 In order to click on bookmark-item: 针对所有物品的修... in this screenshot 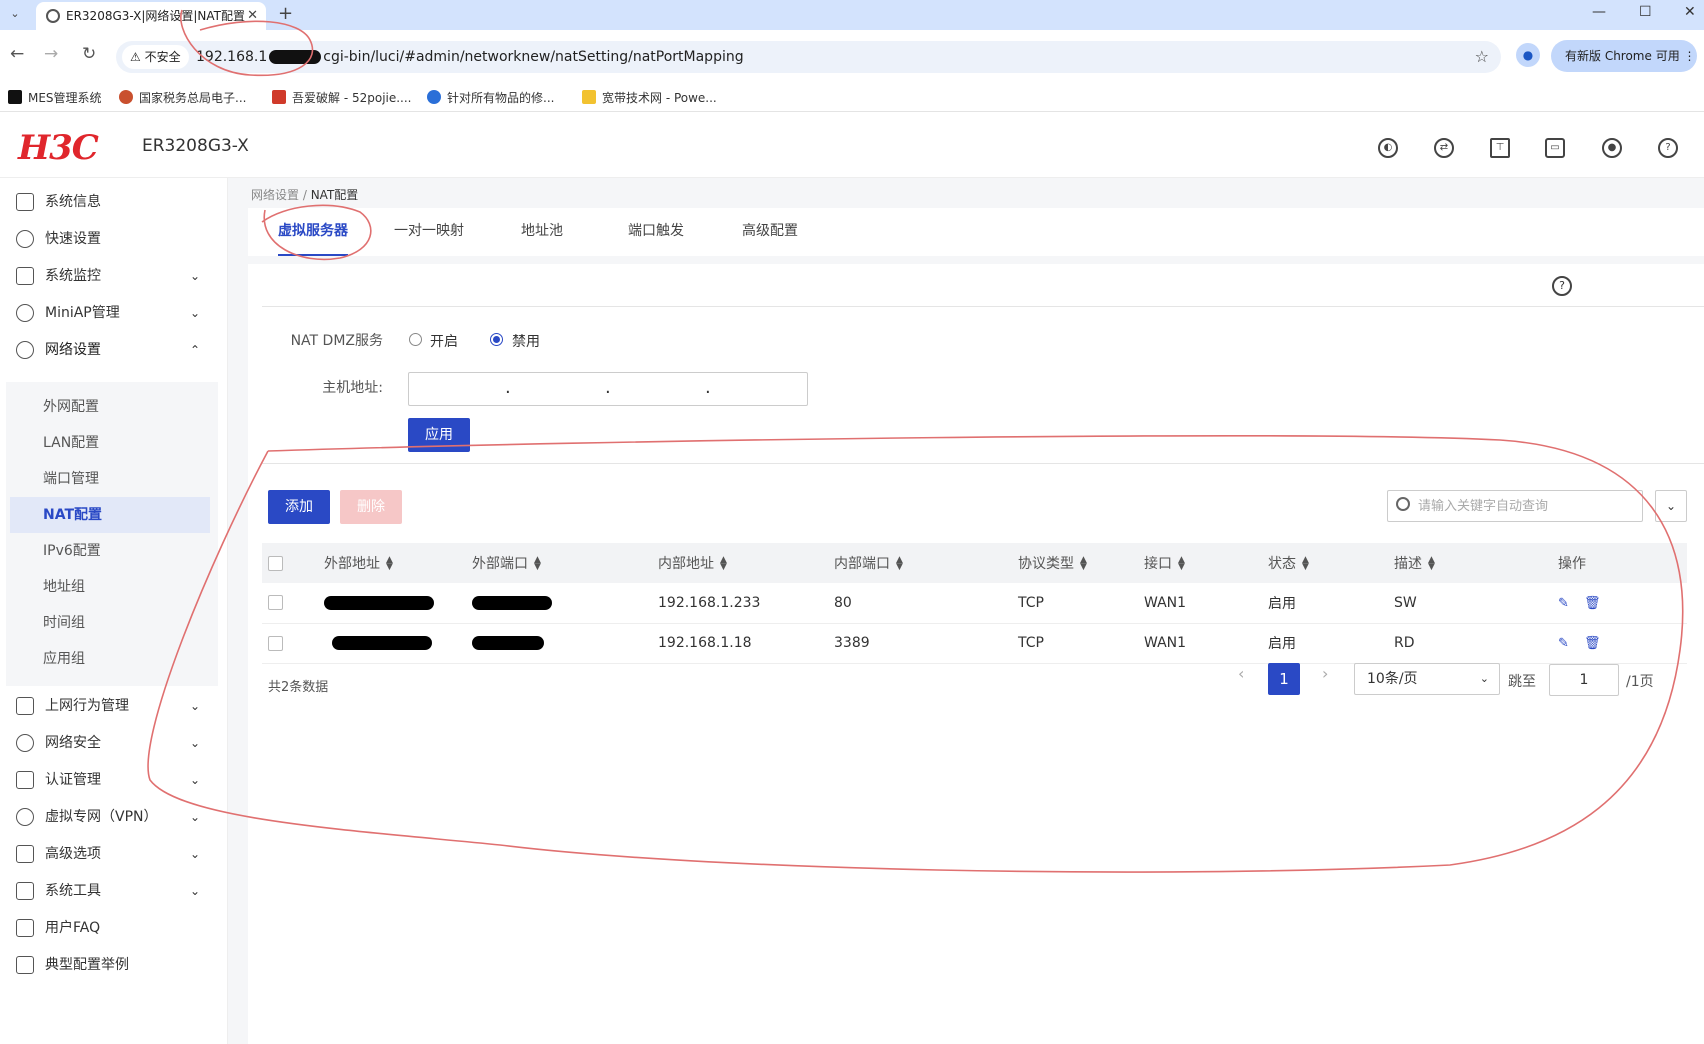, I will do `click(490, 97)`.